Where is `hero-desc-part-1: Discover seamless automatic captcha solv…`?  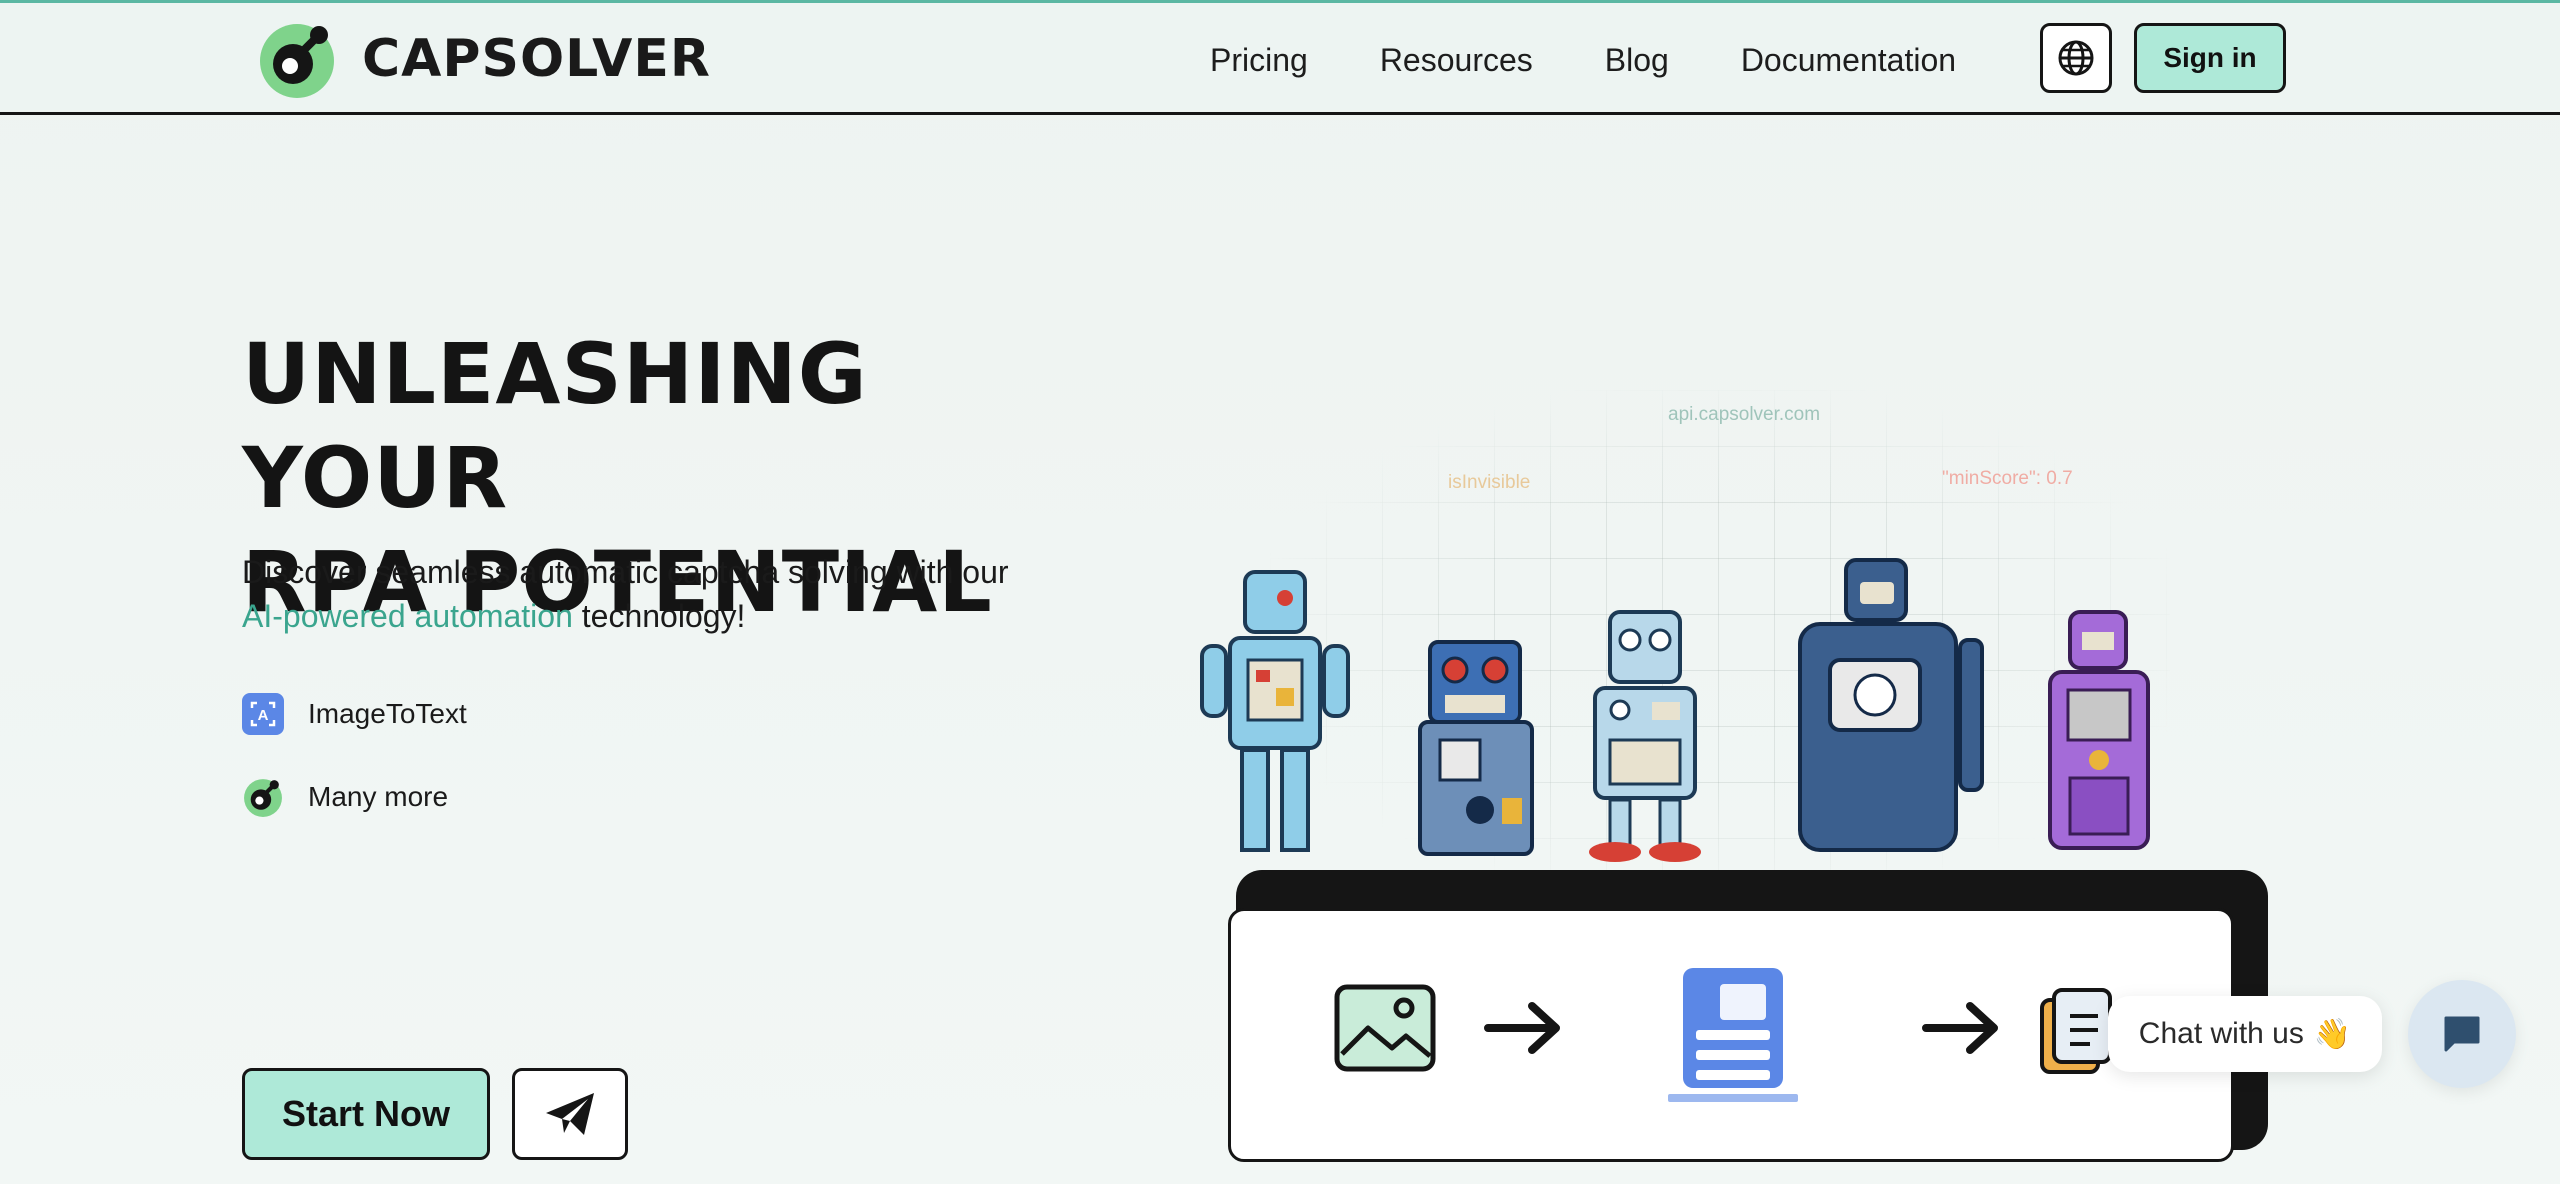 hero-desc-part-1: Discover seamless automatic captcha solv… is located at coordinates (625, 572).